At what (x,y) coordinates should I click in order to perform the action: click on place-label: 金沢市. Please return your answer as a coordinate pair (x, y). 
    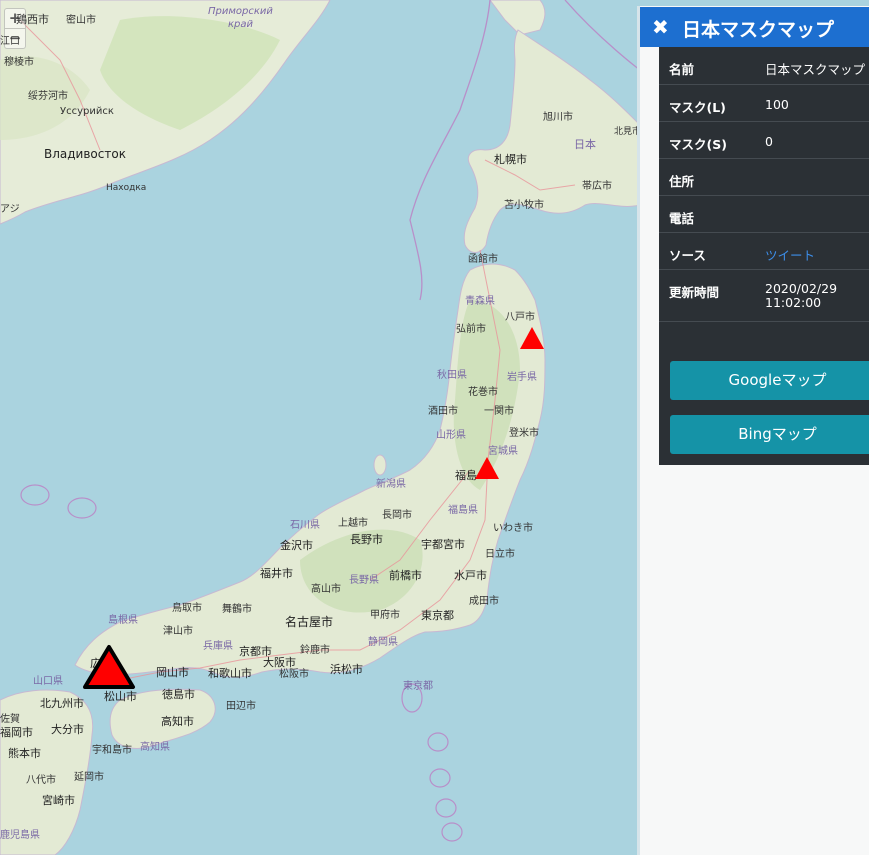
    Looking at the image, I should click on (296, 545).